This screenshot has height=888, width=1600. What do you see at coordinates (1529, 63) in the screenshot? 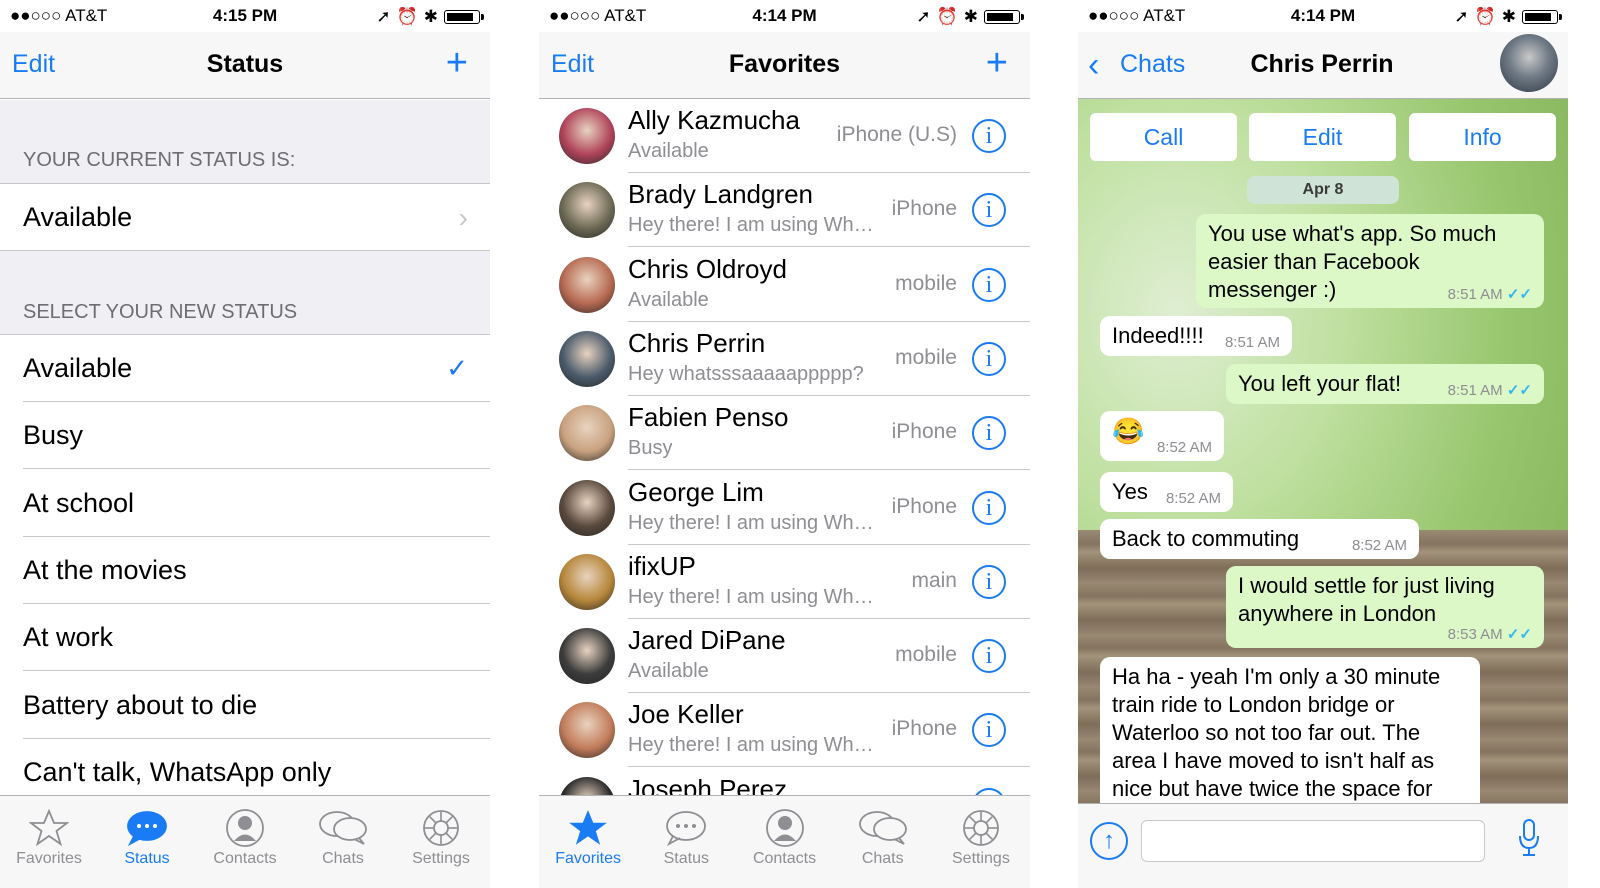
I see `contact-avatar` at bounding box center [1529, 63].